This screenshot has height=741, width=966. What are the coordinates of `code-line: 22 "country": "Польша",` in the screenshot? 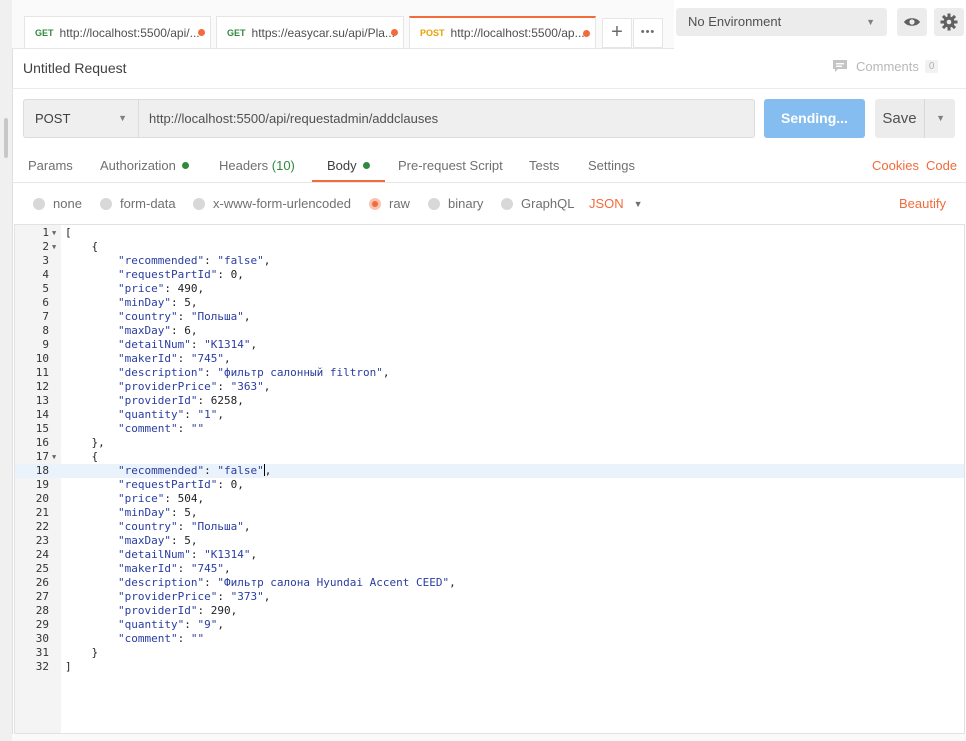 It's located at (489, 527).